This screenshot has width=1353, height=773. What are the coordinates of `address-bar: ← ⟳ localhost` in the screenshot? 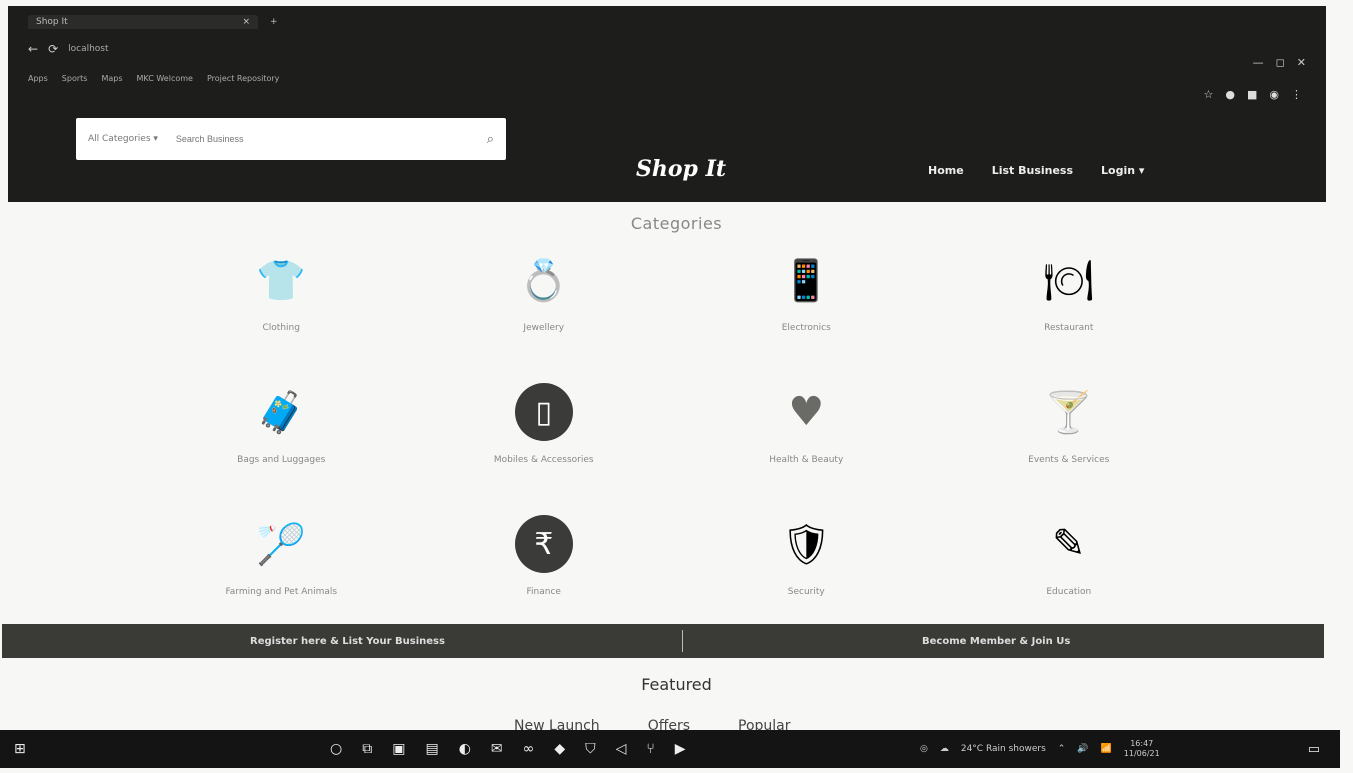 It's located at (68, 49).